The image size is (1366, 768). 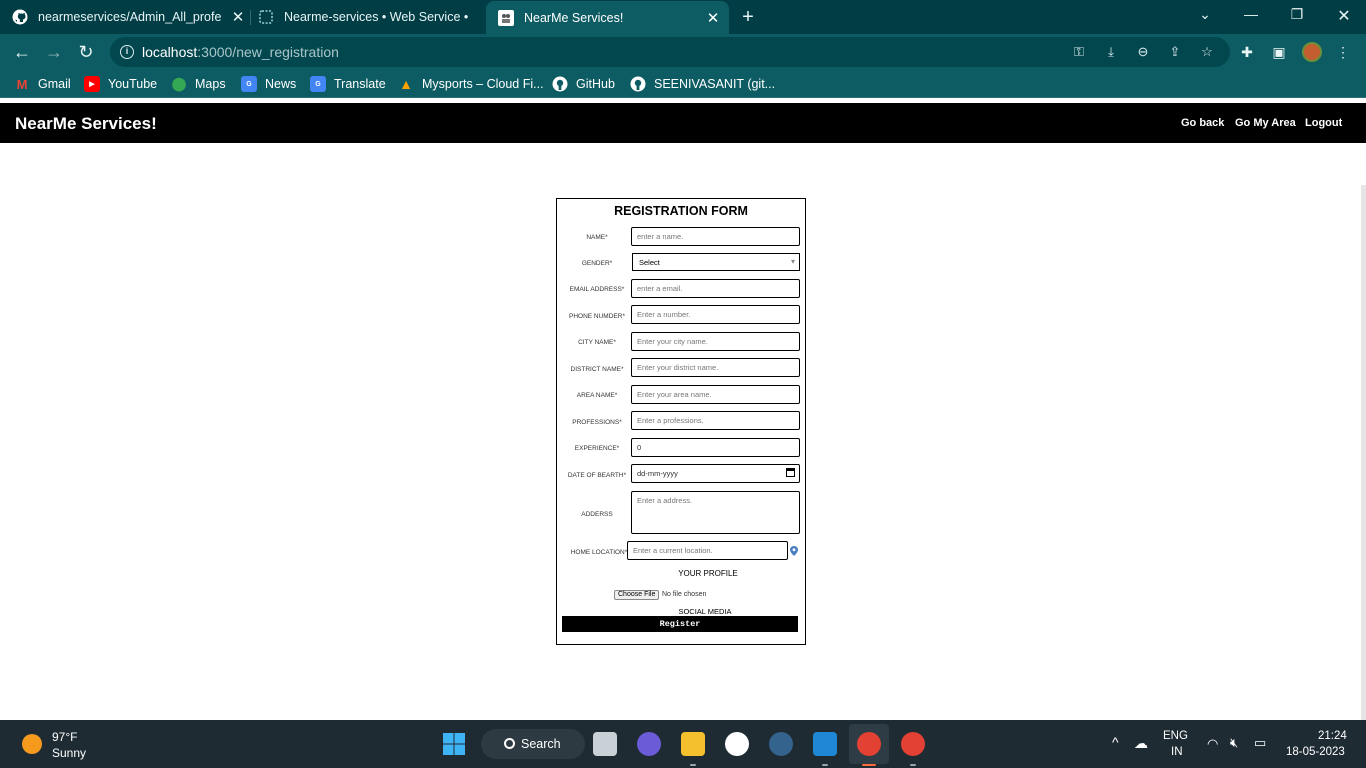 I want to click on bookmark-label: Maps, so click(x=210, y=84).